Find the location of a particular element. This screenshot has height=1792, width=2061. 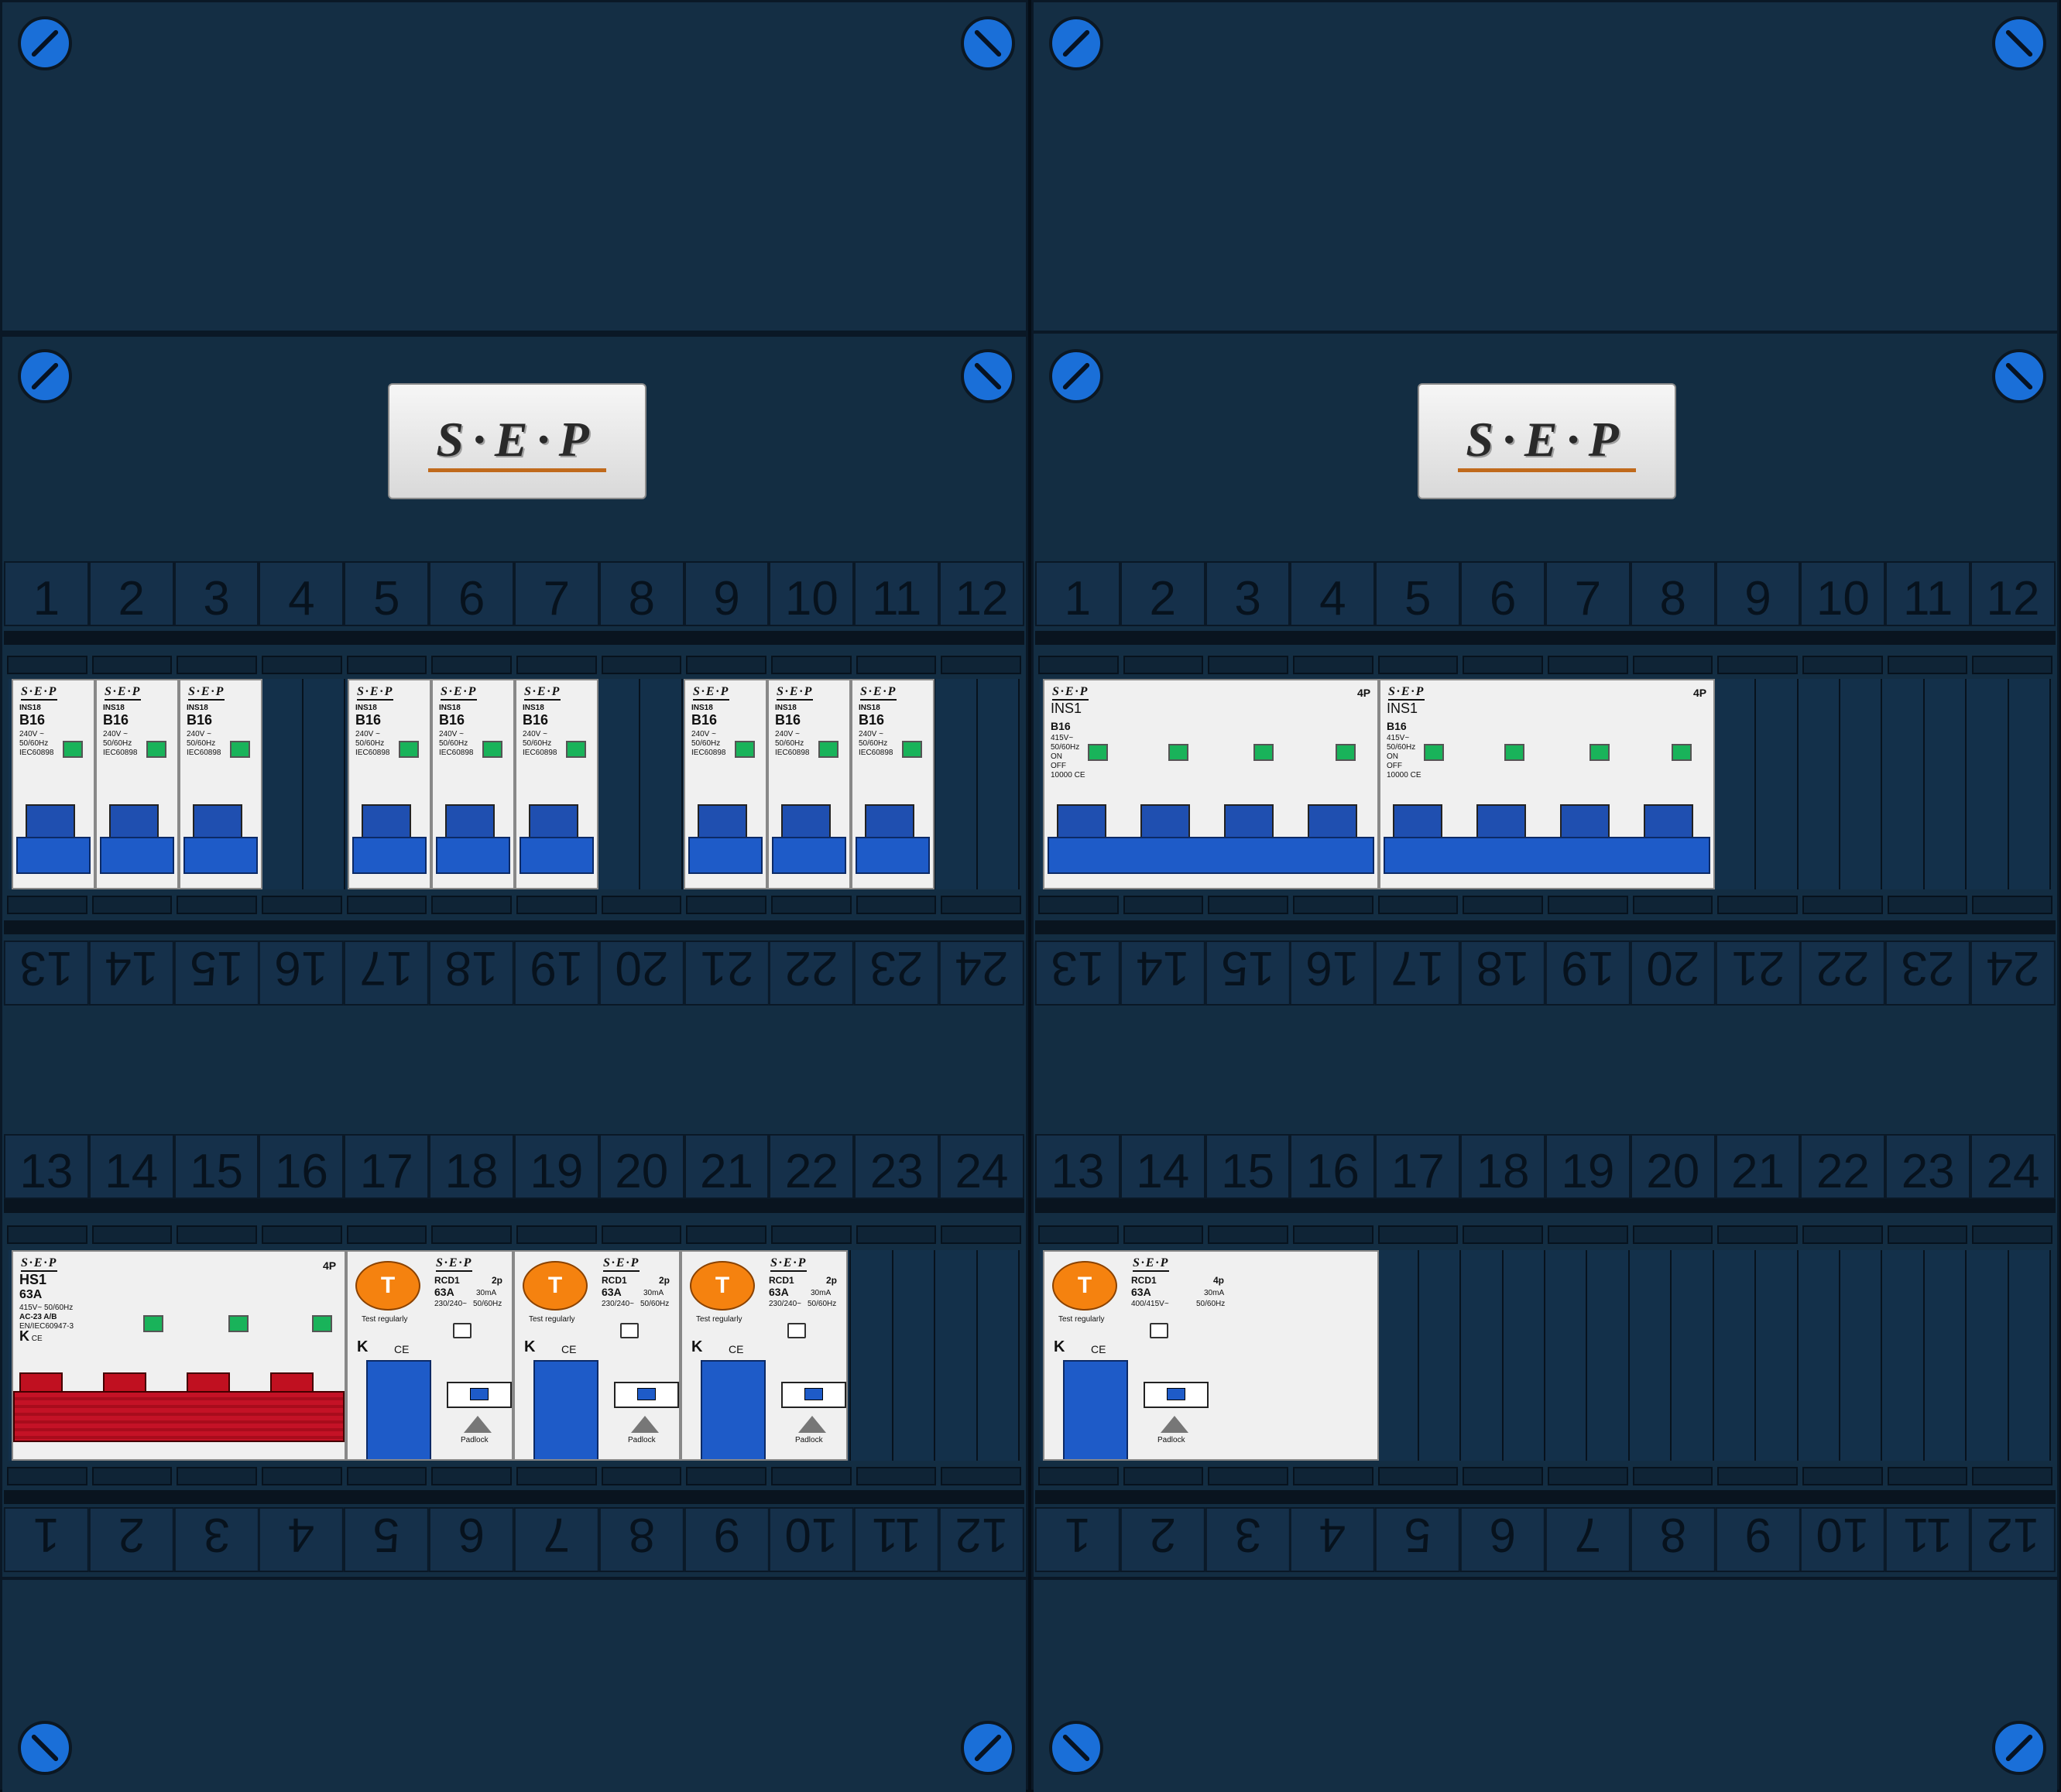

padlock-icon is located at coordinates (645, 1424).